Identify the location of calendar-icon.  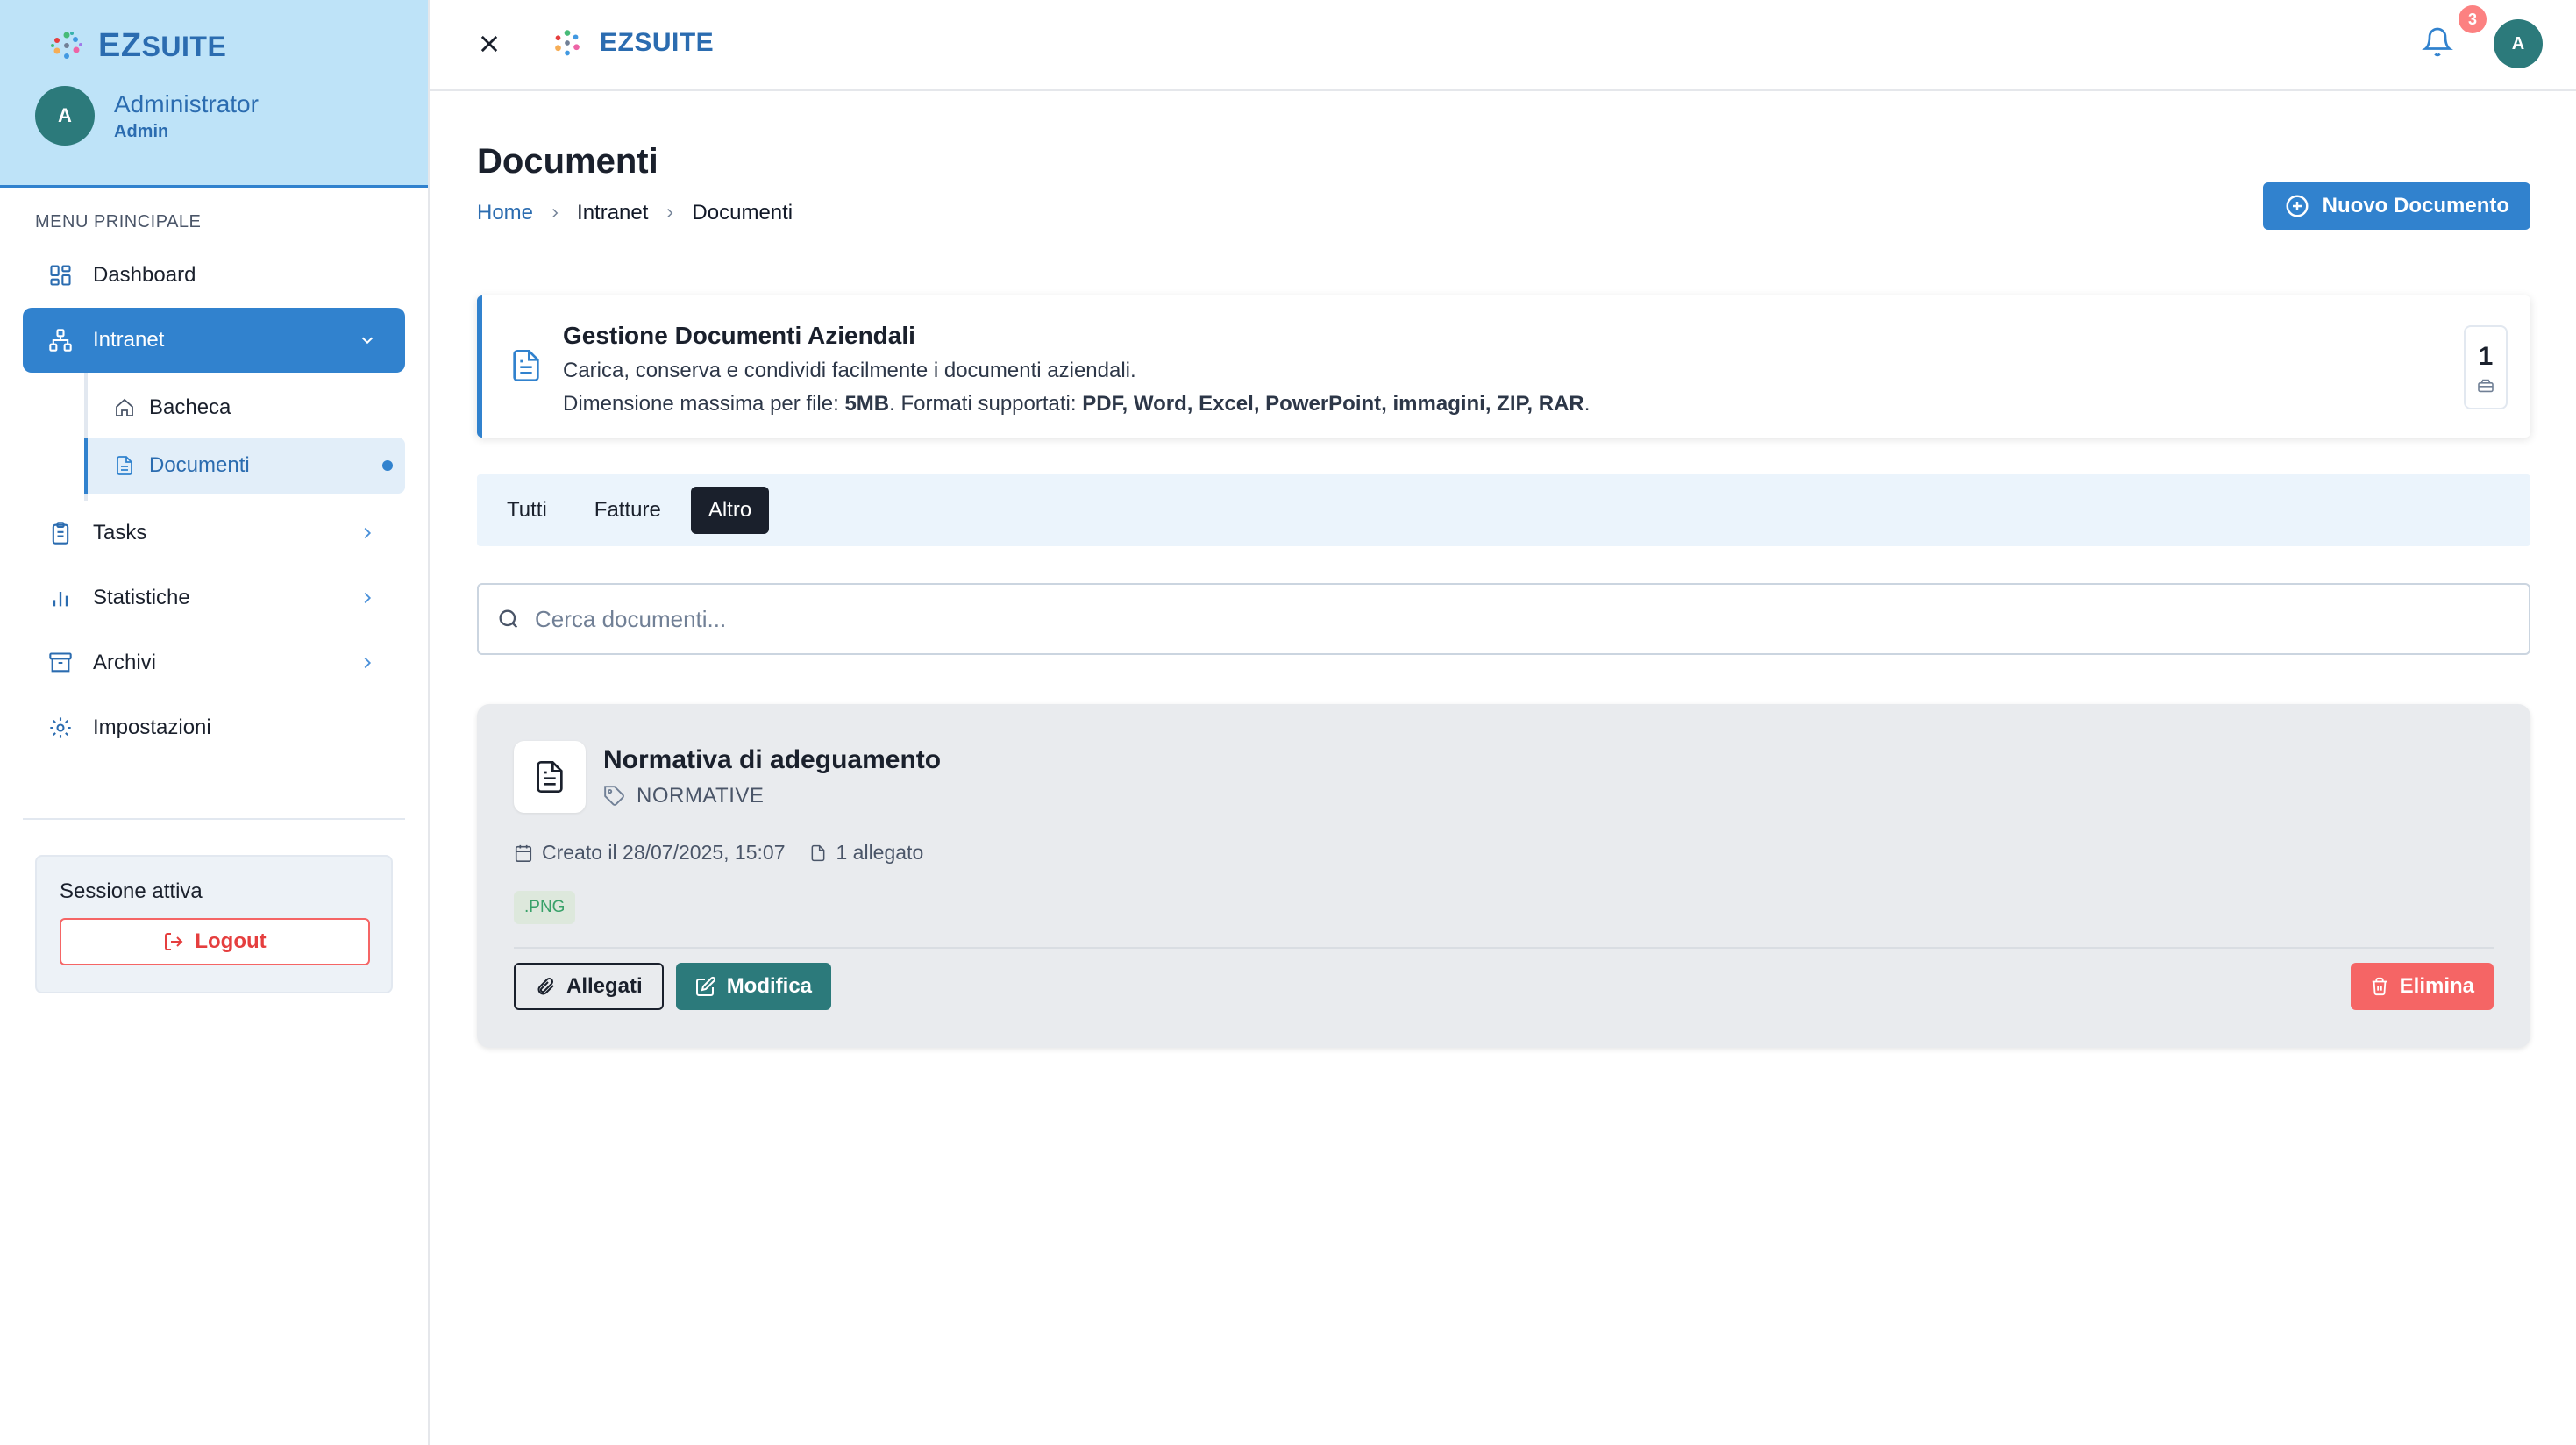
(523, 853).